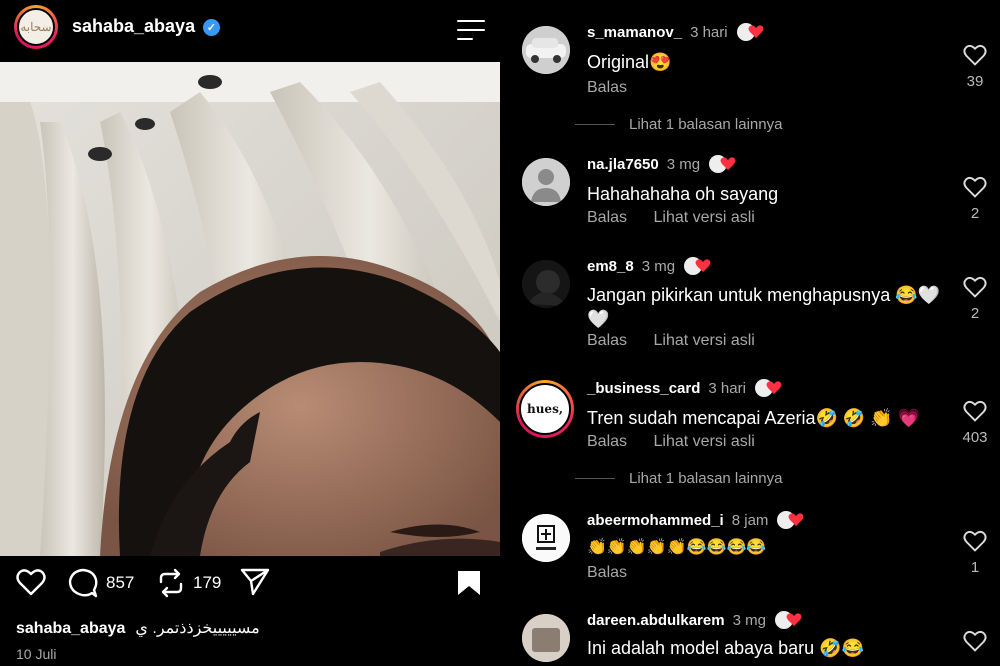 The width and height of the screenshot is (1000, 666). I want to click on repost-button: 179, so click(189, 583).